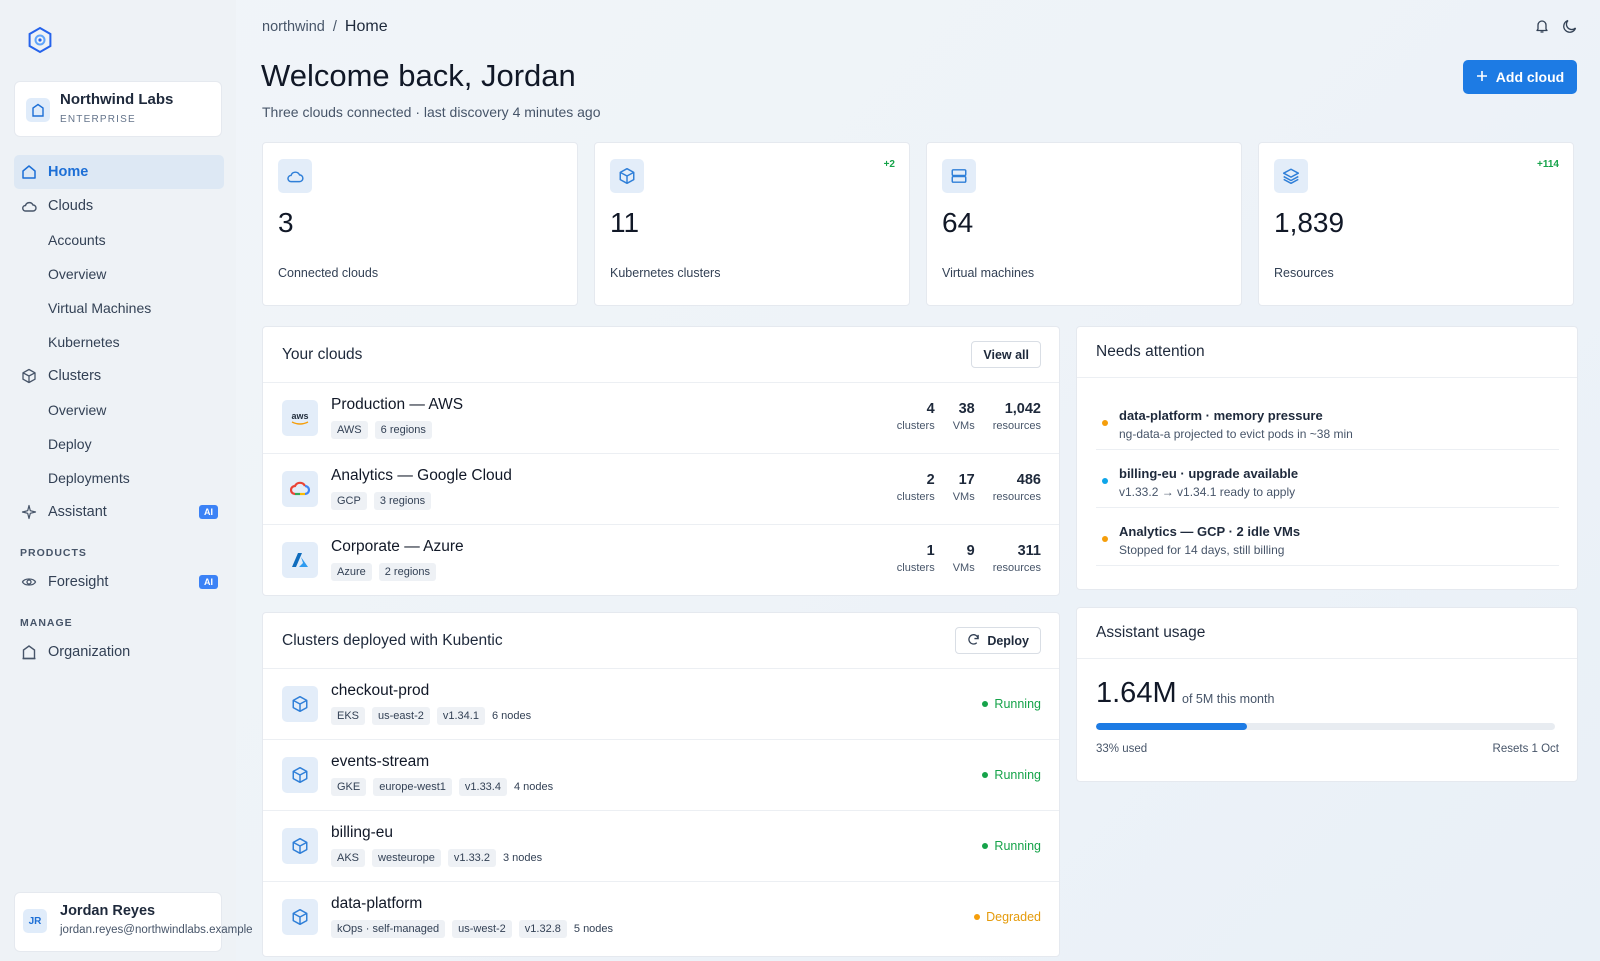  What do you see at coordinates (1136, 693) in the screenshot?
I see `usage-value: 1.64M` at bounding box center [1136, 693].